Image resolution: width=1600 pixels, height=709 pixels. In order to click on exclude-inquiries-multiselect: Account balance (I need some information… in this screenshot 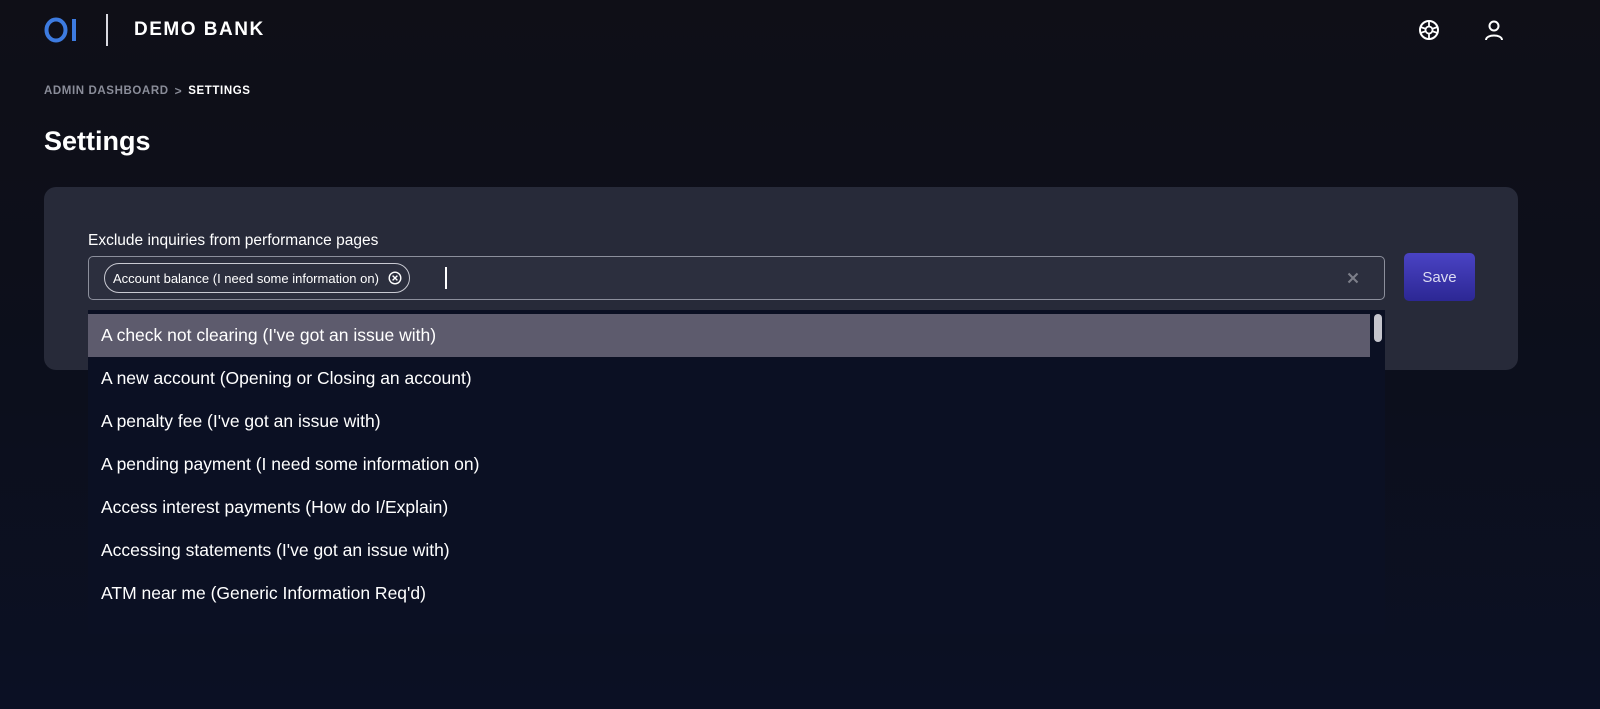, I will do `click(736, 278)`.